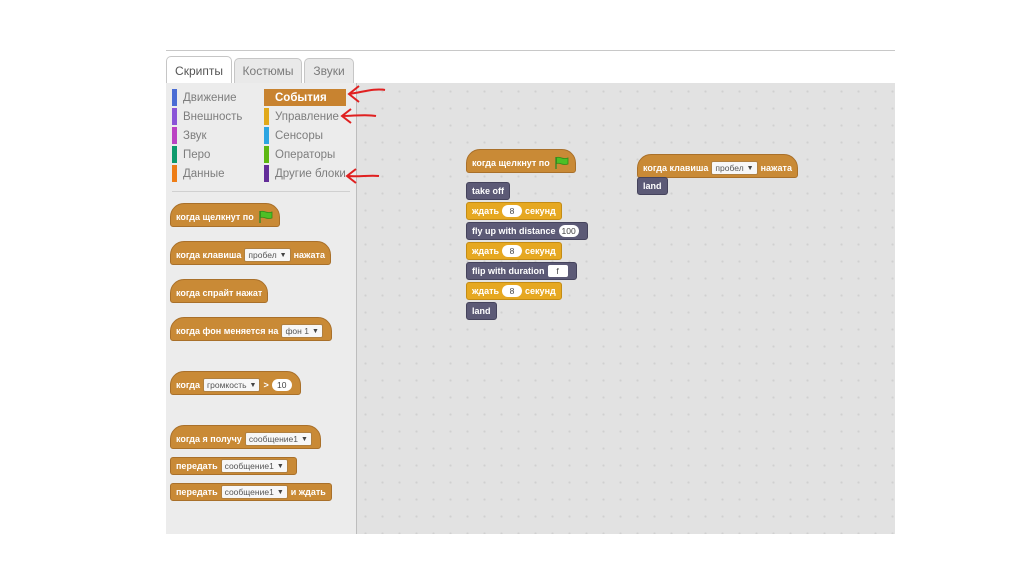 This screenshot has width=1024, height=574. I want to click on dropdown-value: пробел, so click(729, 168).